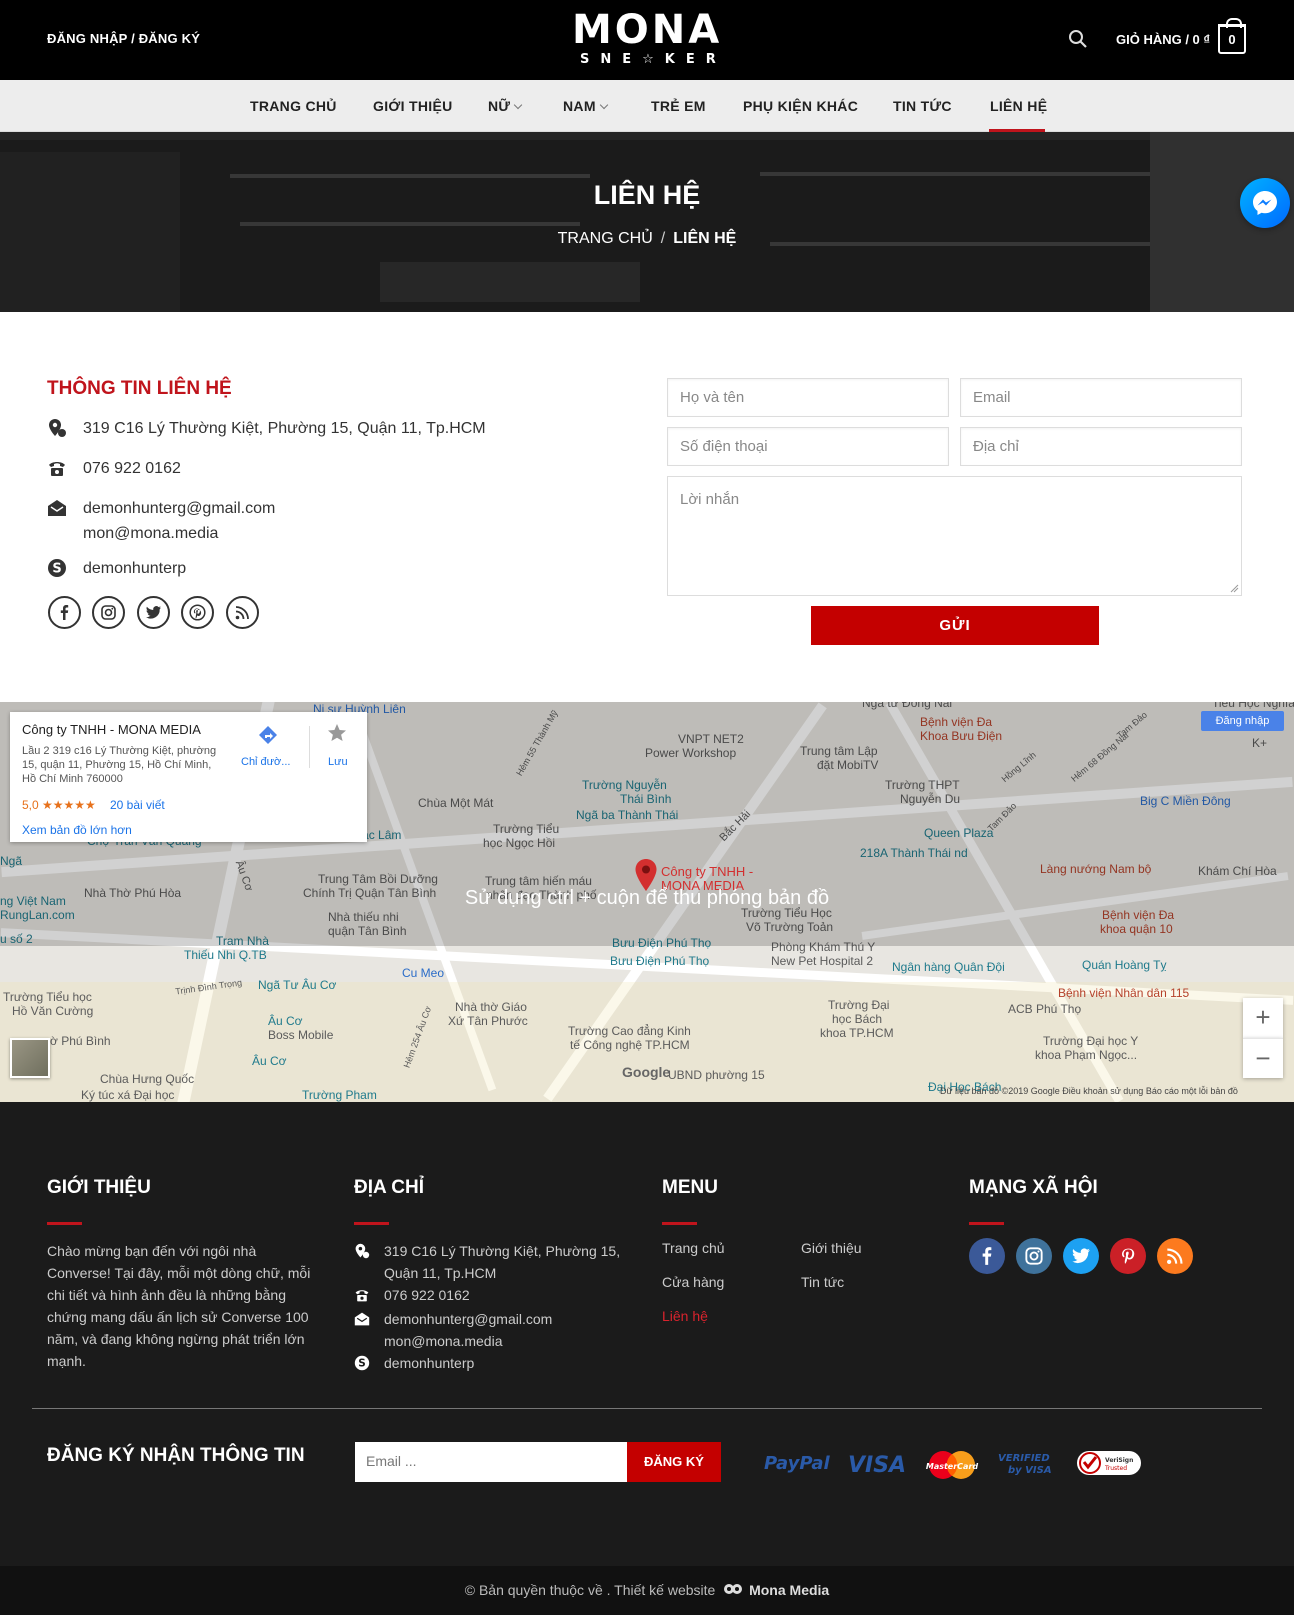 The image size is (1294, 1615). What do you see at coordinates (285, 1021) in the screenshot?
I see `map-place-label: Âu Cơ` at bounding box center [285, 1021].